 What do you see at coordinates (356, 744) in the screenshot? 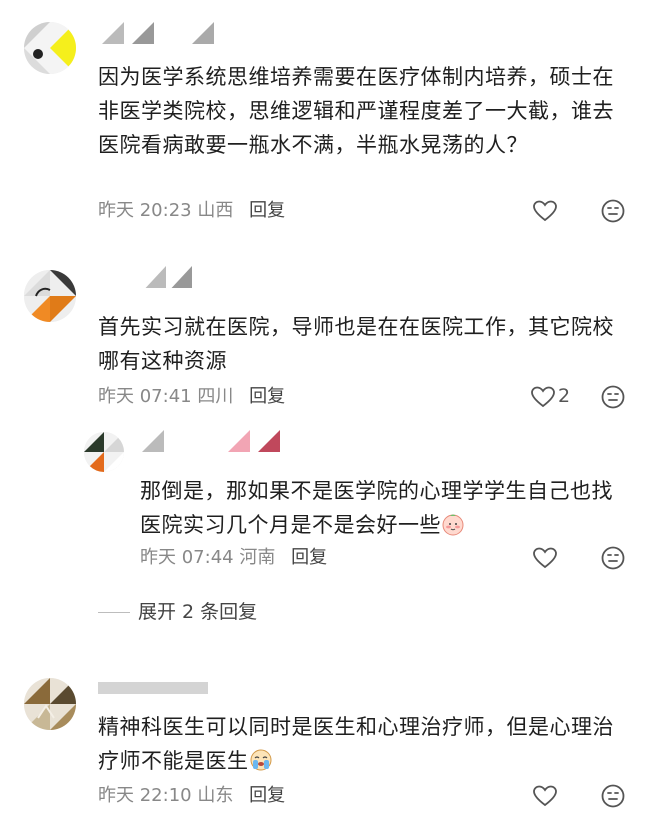
I see `reply-text: 精神科医生可以同时是医生和心理治疗师，但是心理治疗师不能是医生` at bounding box center [356, 744].